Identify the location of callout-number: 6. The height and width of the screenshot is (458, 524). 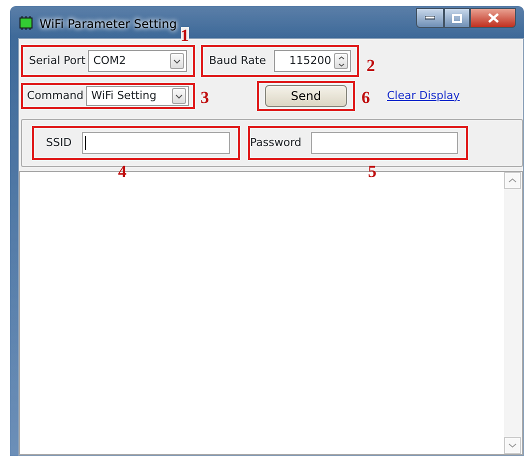
(366, 97).